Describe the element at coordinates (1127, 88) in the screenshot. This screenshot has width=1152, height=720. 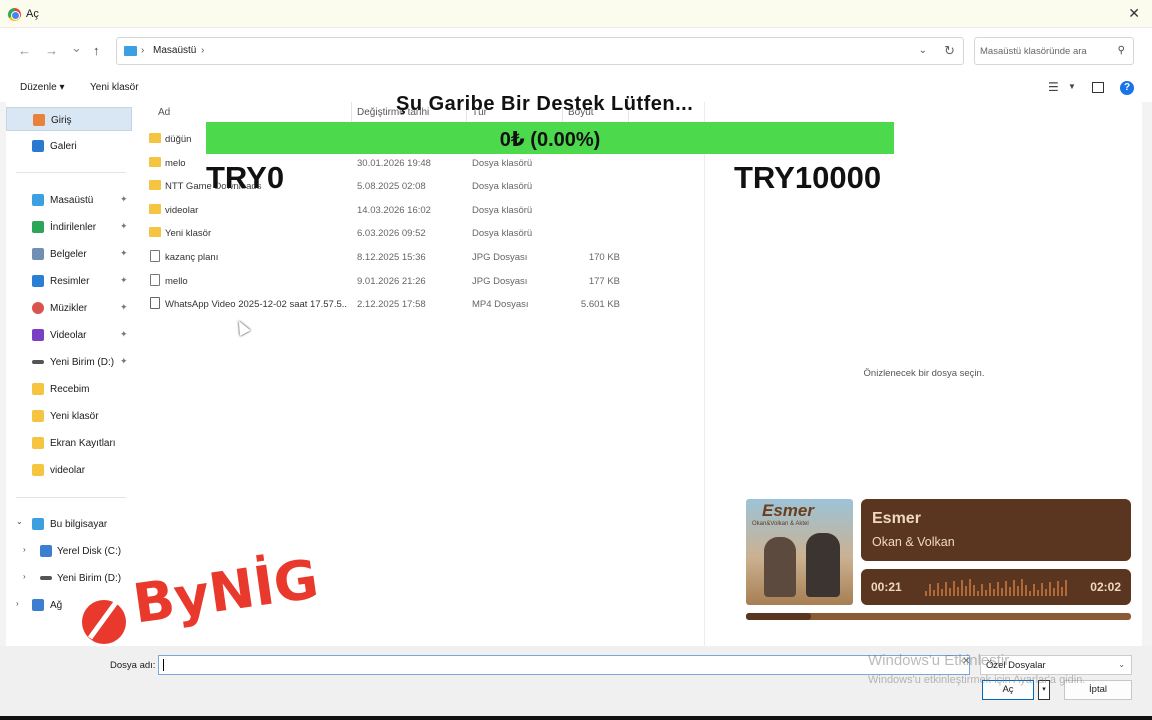
I see `help-icon: ?` at that location.